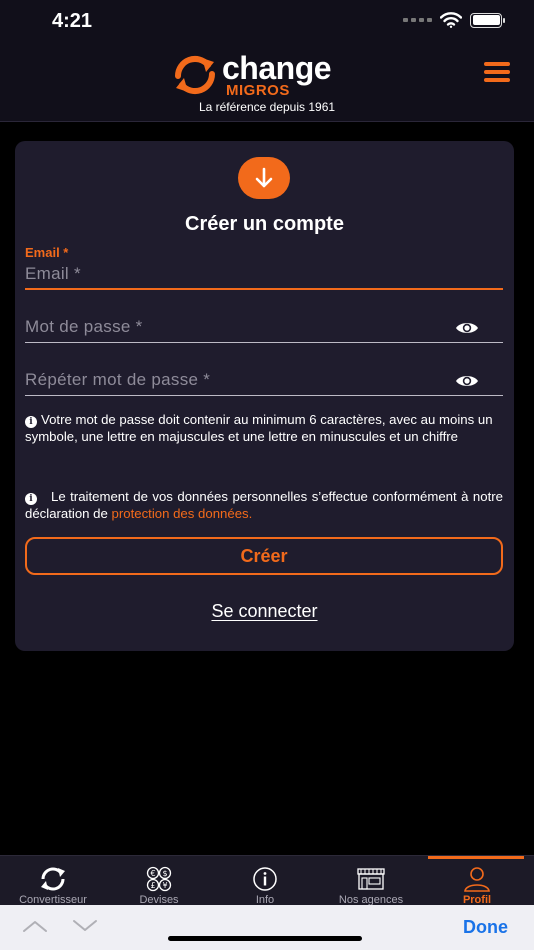 The width and height of the screenshot is (534, 950). Describe the element at coordinates (195, 75) in the screenshot. I see `logo-exchange-icon` at that location.